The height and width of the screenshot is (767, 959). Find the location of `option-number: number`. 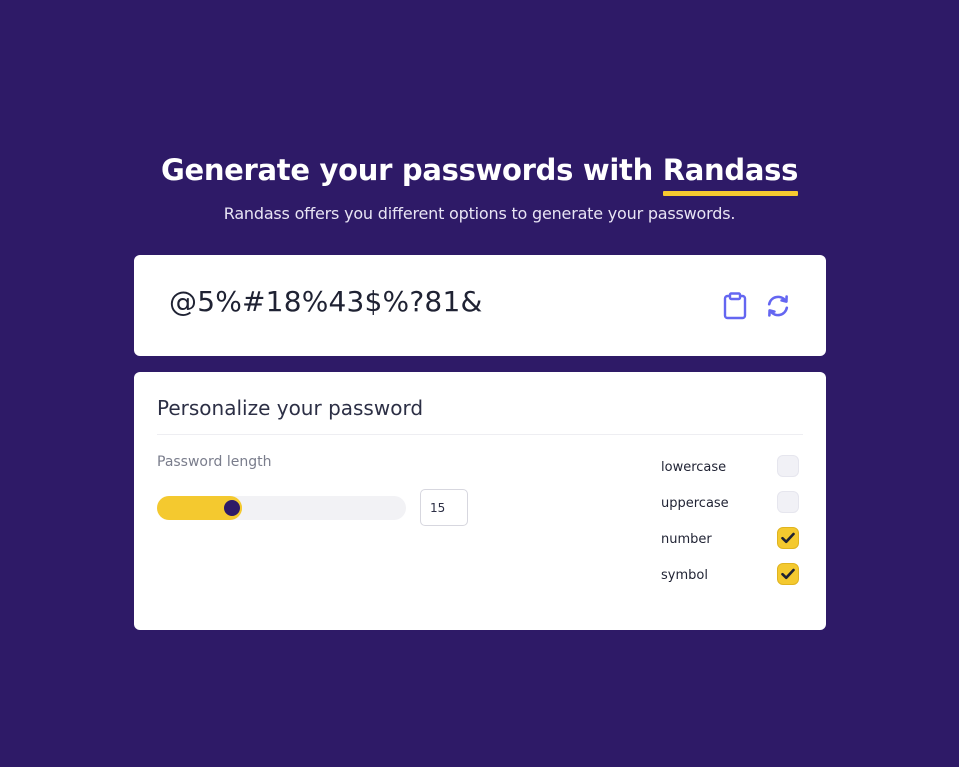

option-number: number is located at coordinates (731, 540).